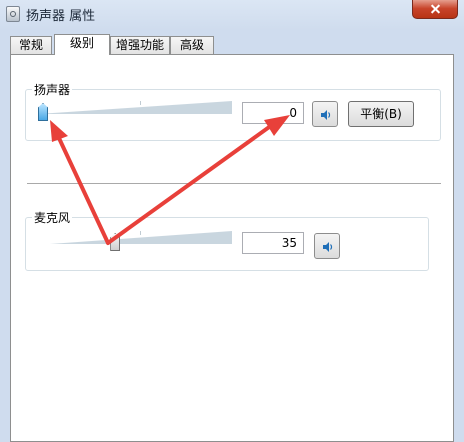 This screenshot has width=464, height=442. What do you see at coordinates (273, 113) in the screenshot?
I see `speaker-volume-value: 0` at bounding box center [273, 113].